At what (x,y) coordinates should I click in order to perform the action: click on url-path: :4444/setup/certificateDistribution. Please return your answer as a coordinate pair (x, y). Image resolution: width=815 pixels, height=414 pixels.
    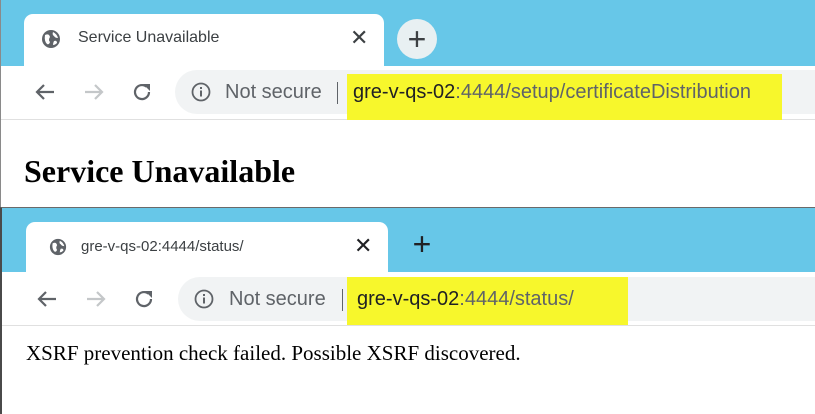
    Looking at the image, I should click on (603, 92).